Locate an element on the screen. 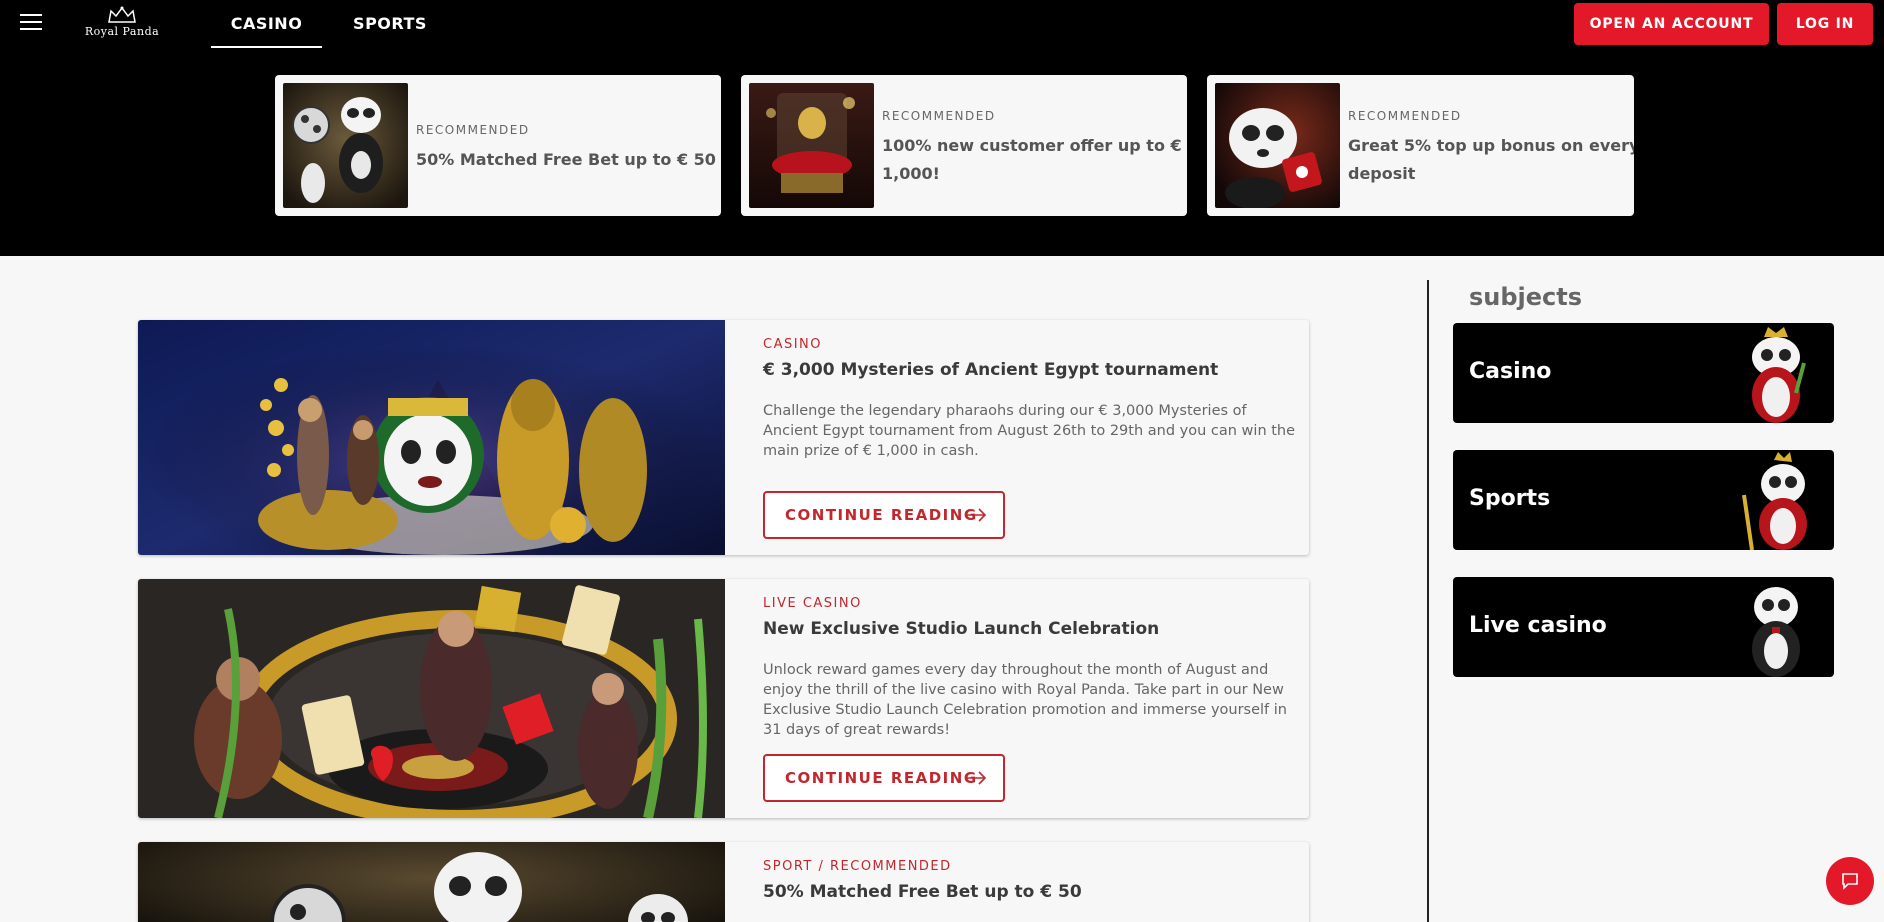  promo-title: 50% Matched Free Bet up to € 50 is located at coordinates (566, 159).